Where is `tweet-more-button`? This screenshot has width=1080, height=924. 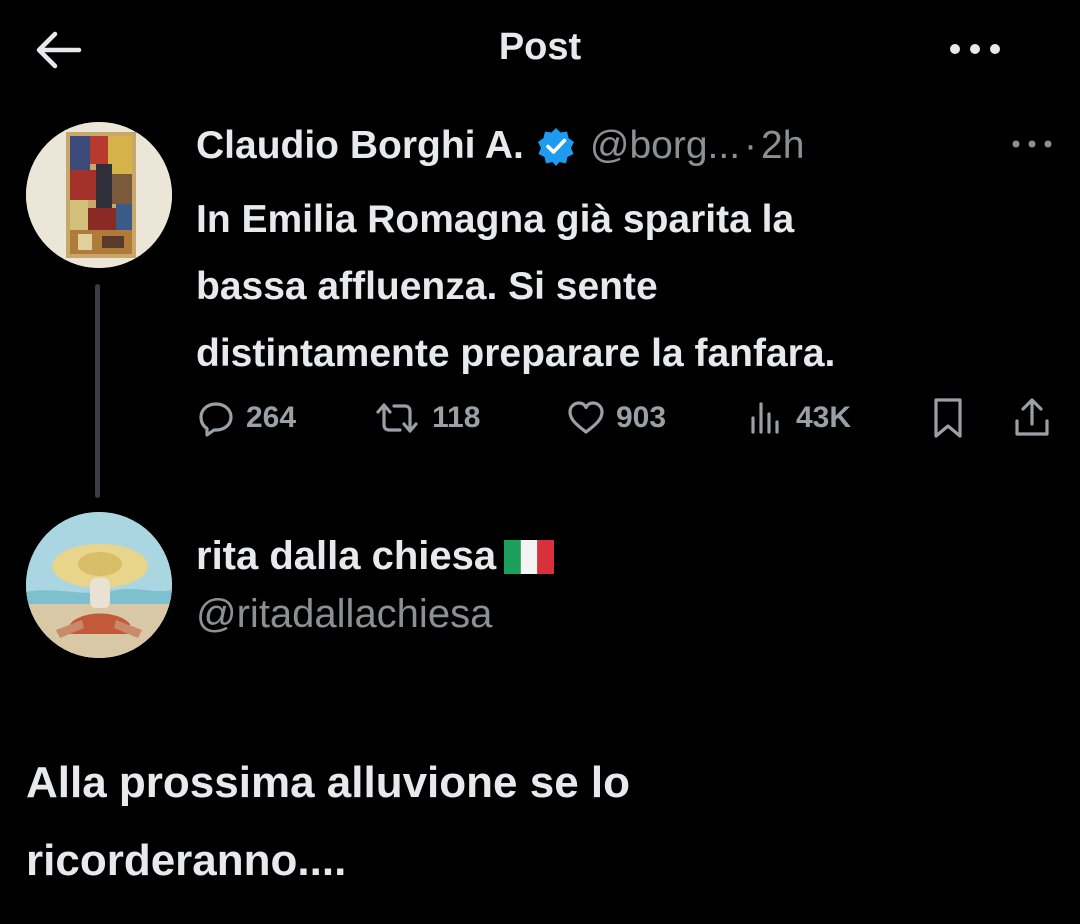 tweet-more-button is located at coordinates (1032, 144).